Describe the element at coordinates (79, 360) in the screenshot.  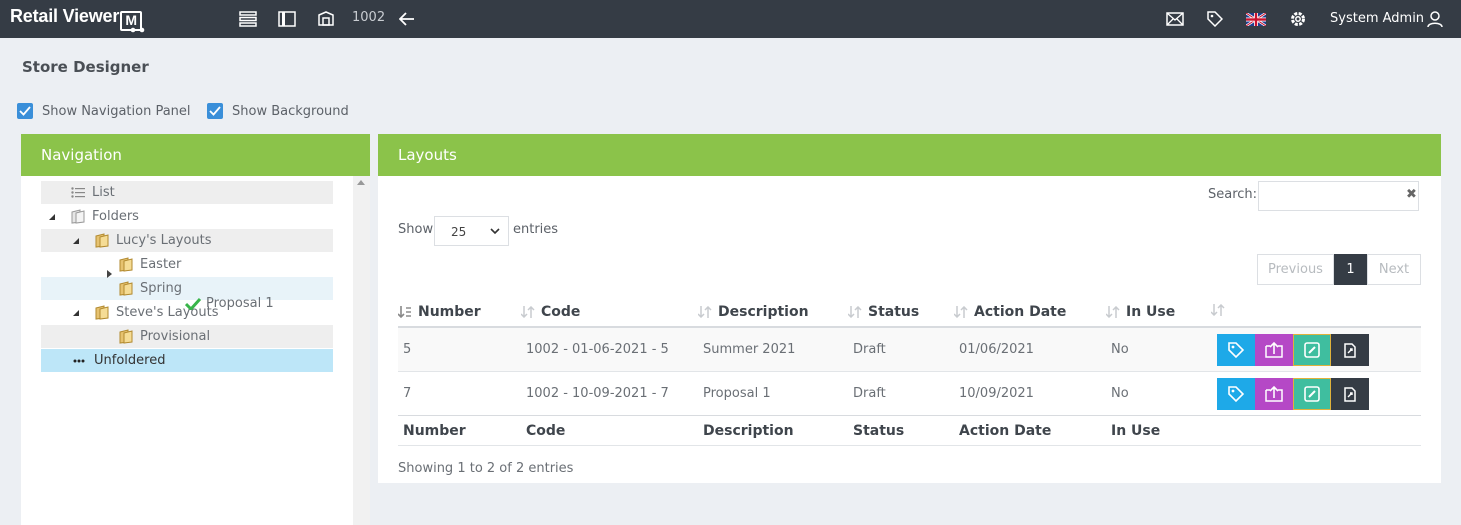
I see `ellipsis-icon` at that location.